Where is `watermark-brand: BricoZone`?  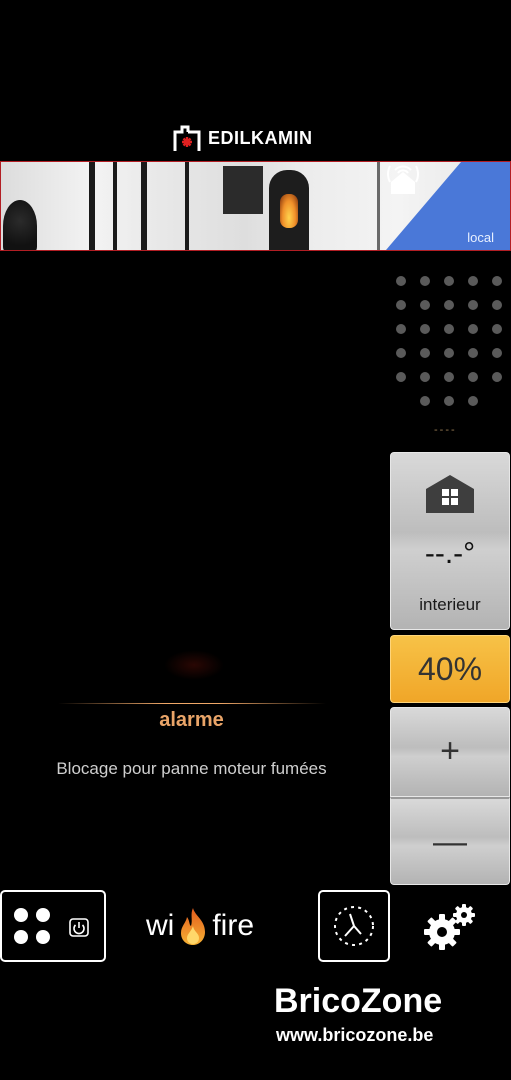 watermark-brand: BricoZone is located at coordinates (358, 1001).